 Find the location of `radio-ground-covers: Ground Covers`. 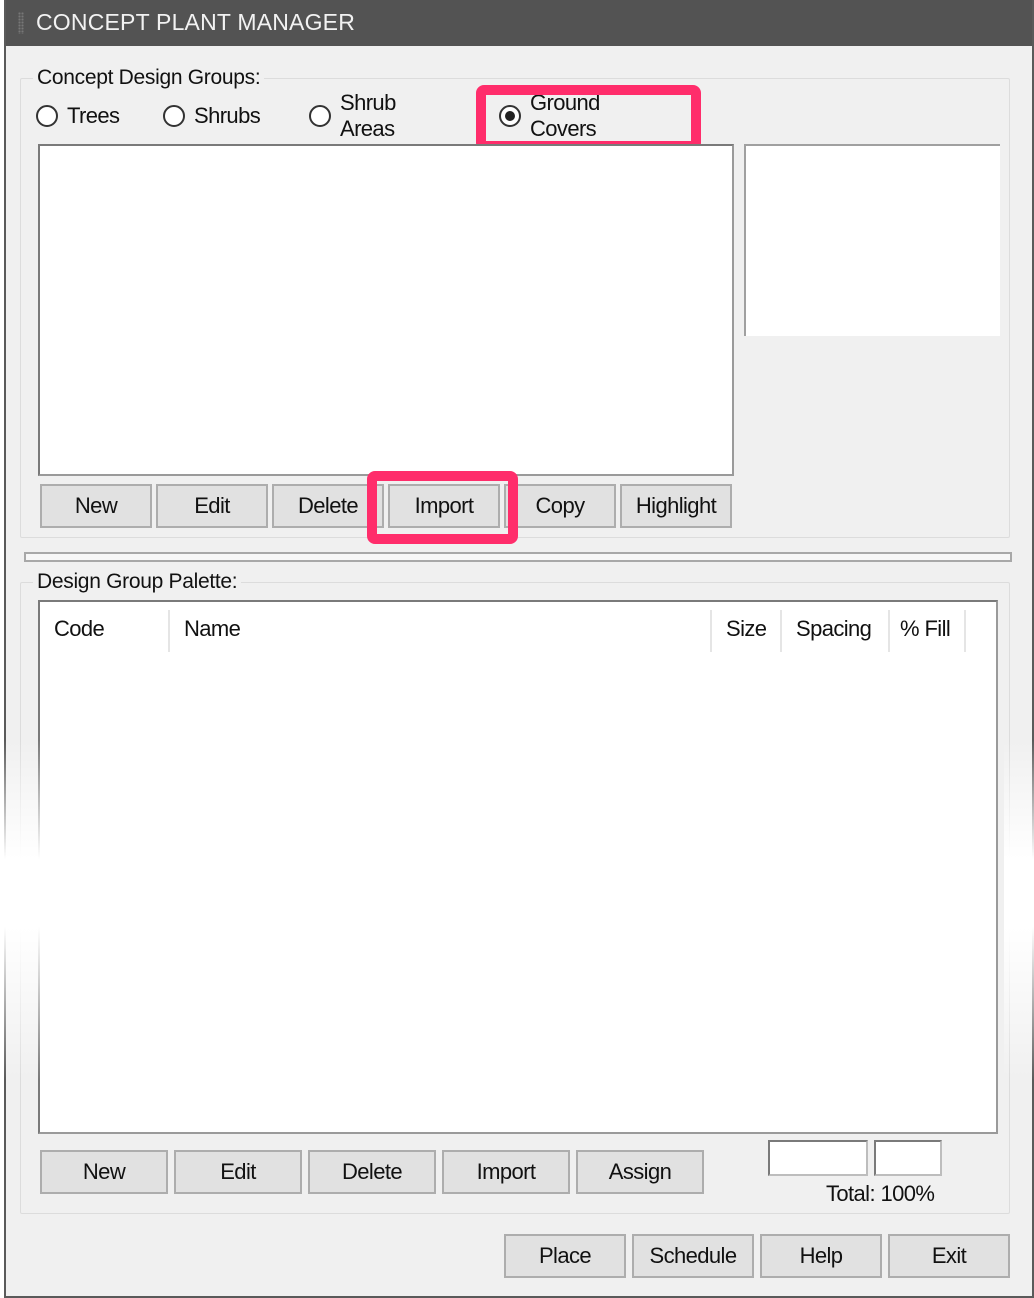

radio-ground-covers: Ground Covers is located at coordinates (549, 115).